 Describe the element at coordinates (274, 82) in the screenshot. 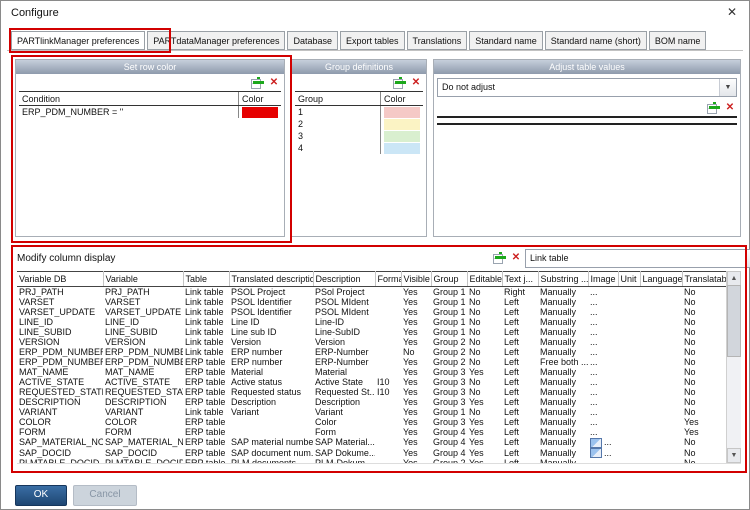

I see `delete-row-color-icon: ✕` at that location.